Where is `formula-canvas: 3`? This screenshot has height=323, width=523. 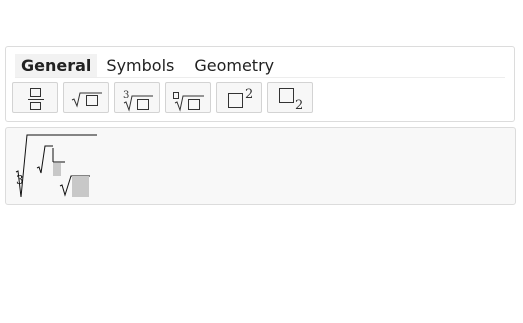
formula-canvas: 3 is located at coordinates (56, 166).